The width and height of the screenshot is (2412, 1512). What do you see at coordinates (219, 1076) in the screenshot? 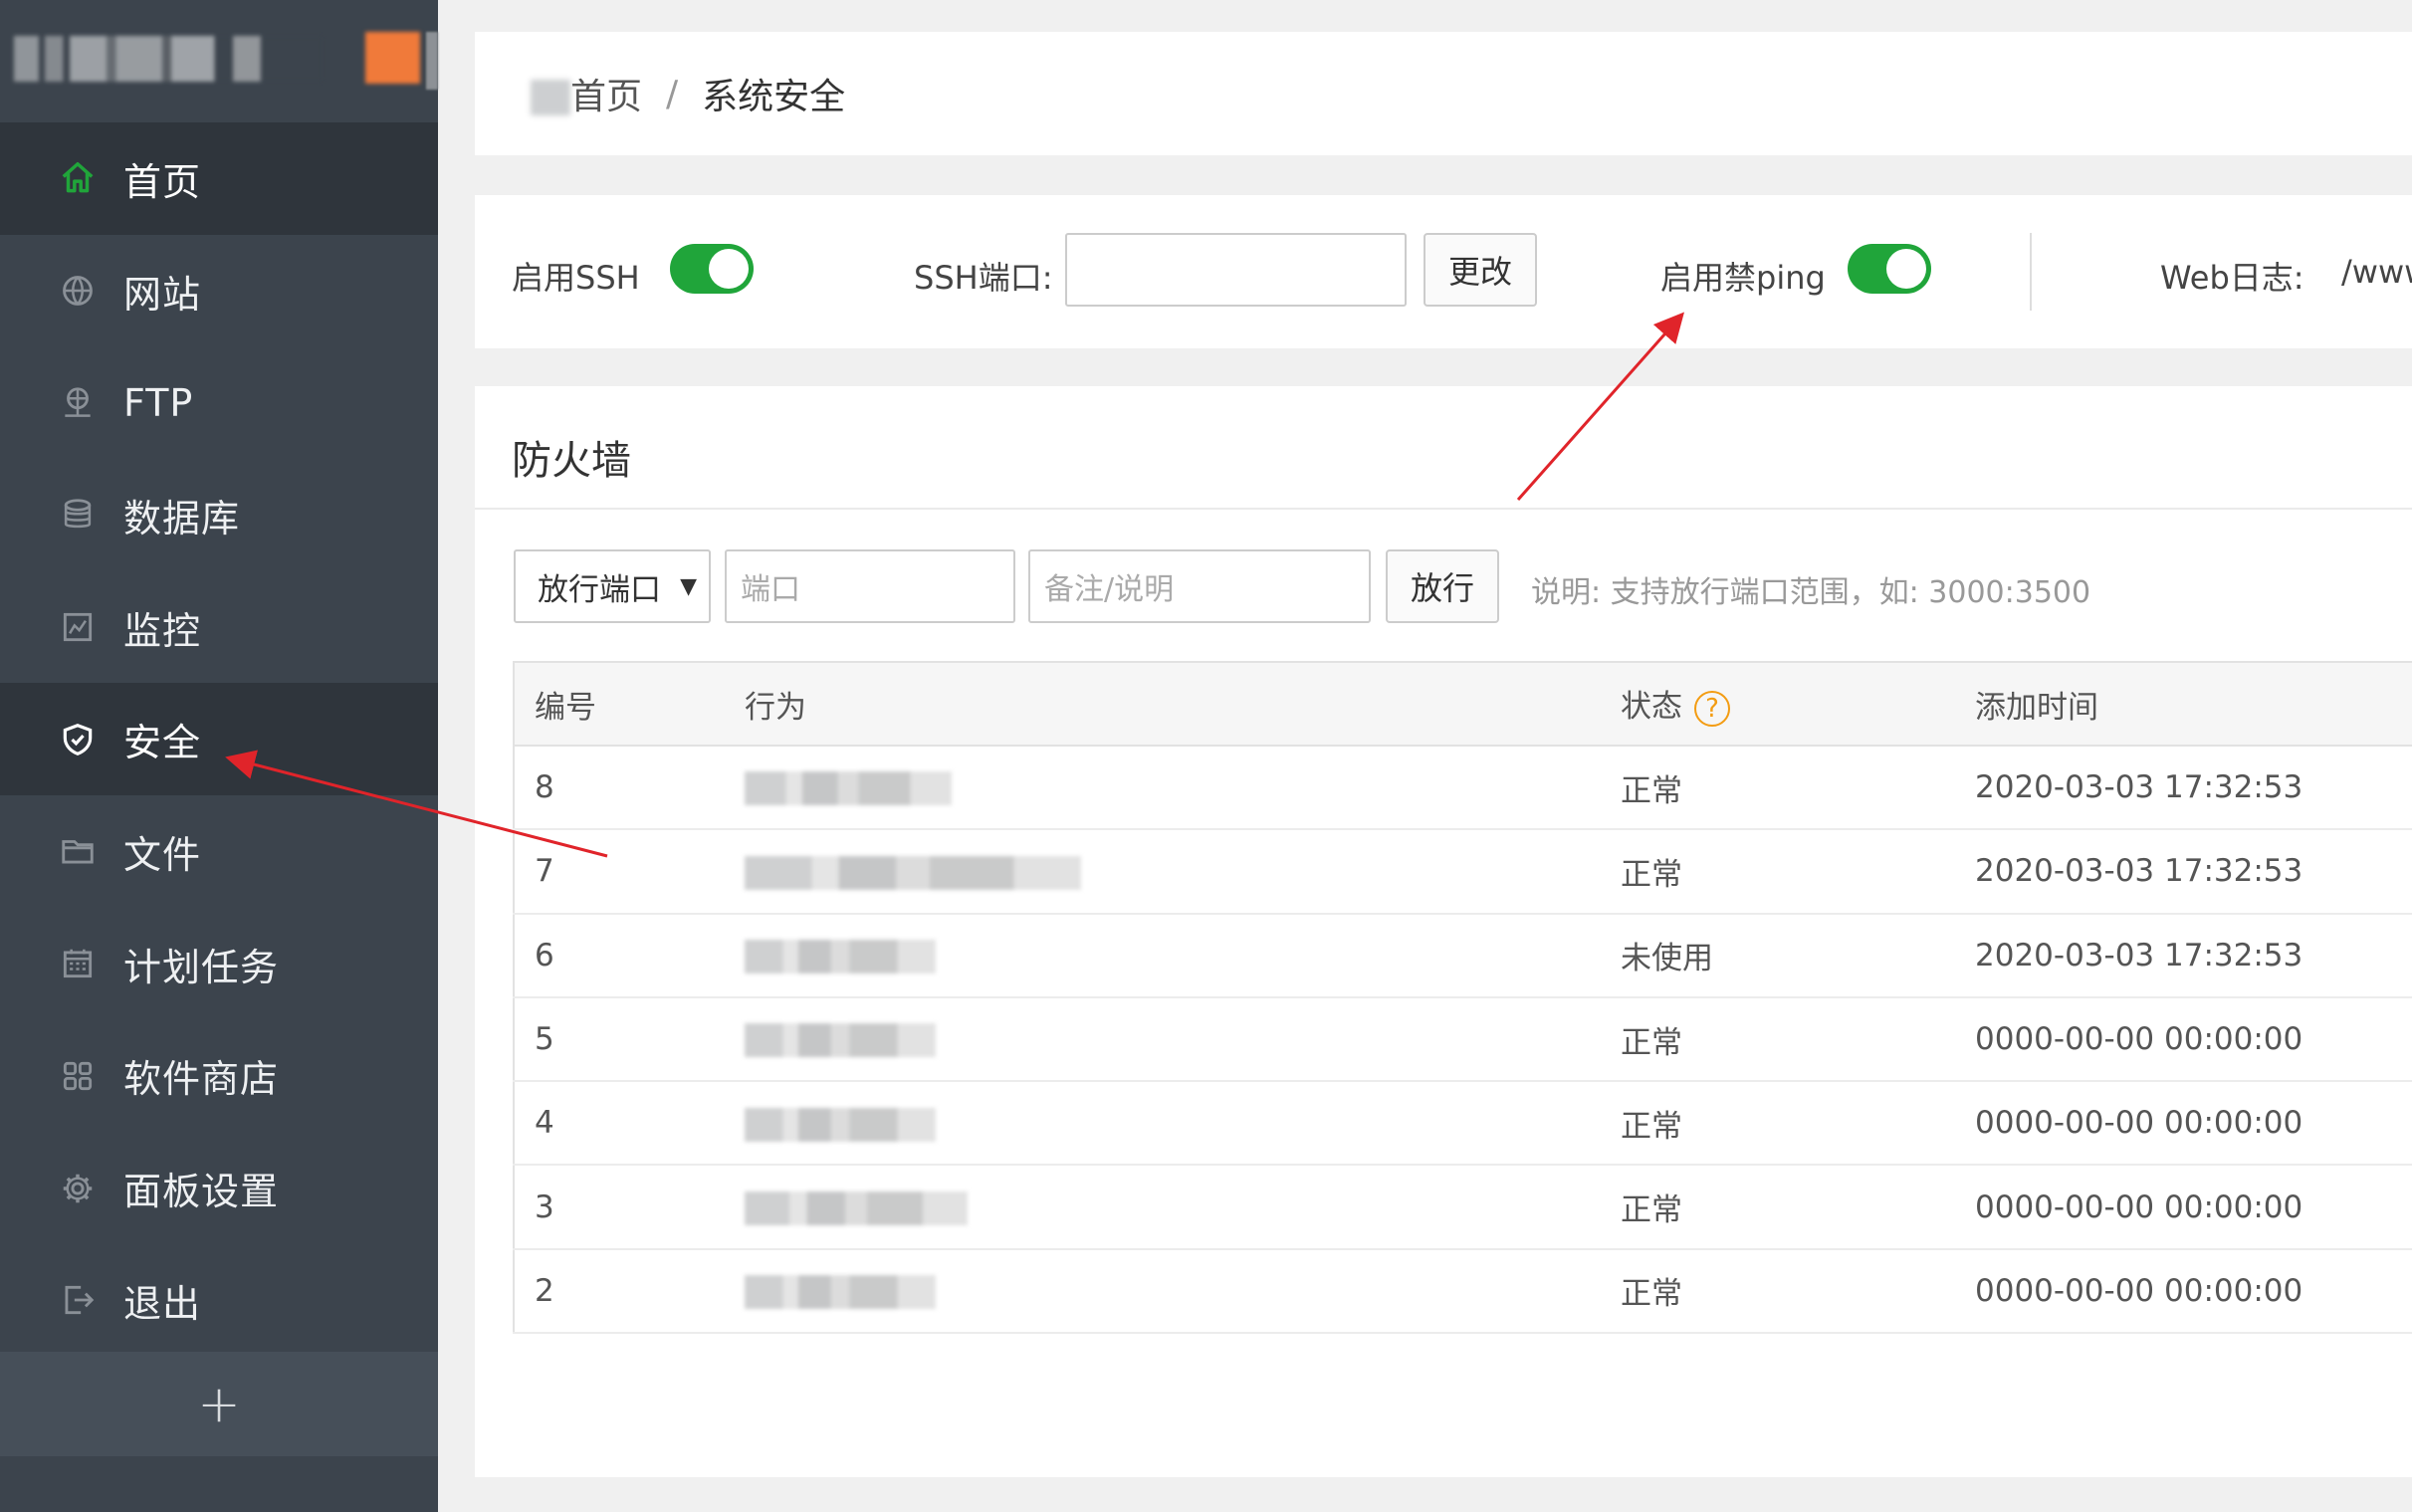
I see `sidebar-item-store: 软件商店` at bounding box center [219, 1076].